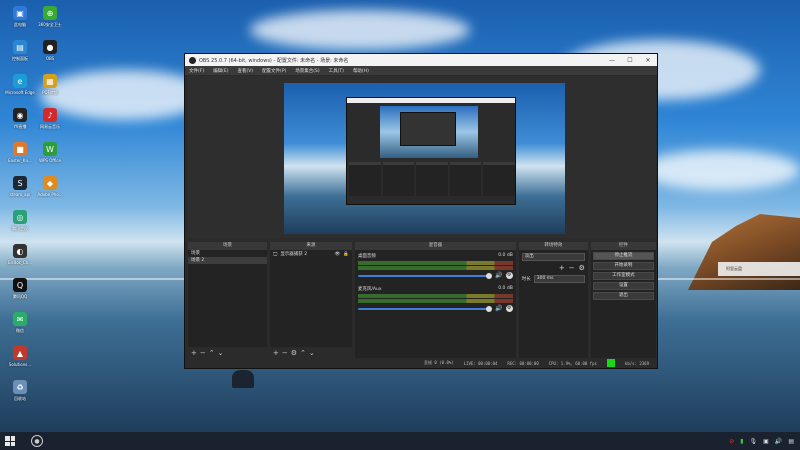  Describe the element at coordinates (10, 441) in the screenshot. I see `windows-start-icon` at that location.